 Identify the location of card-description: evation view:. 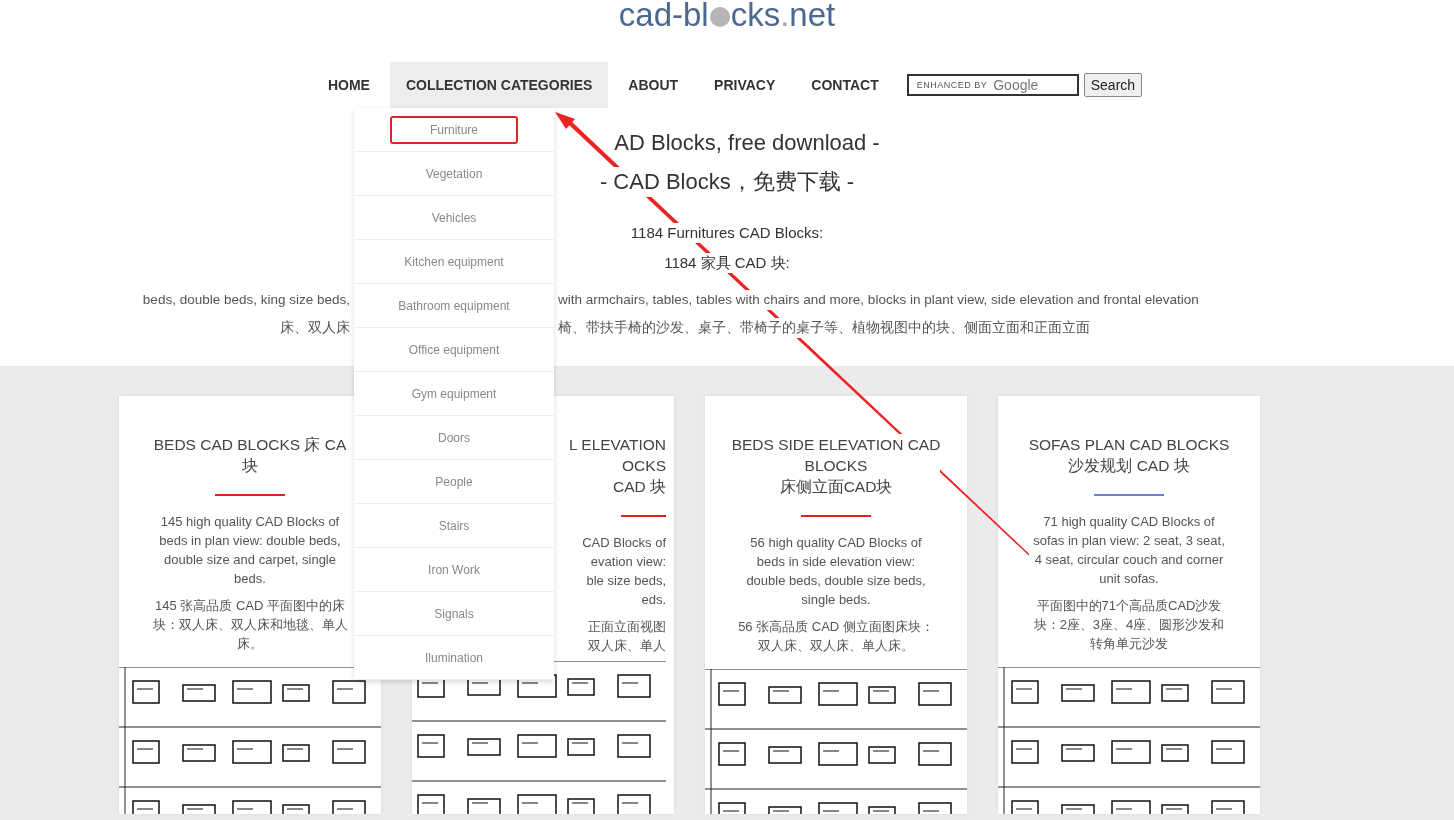
(628, 562).